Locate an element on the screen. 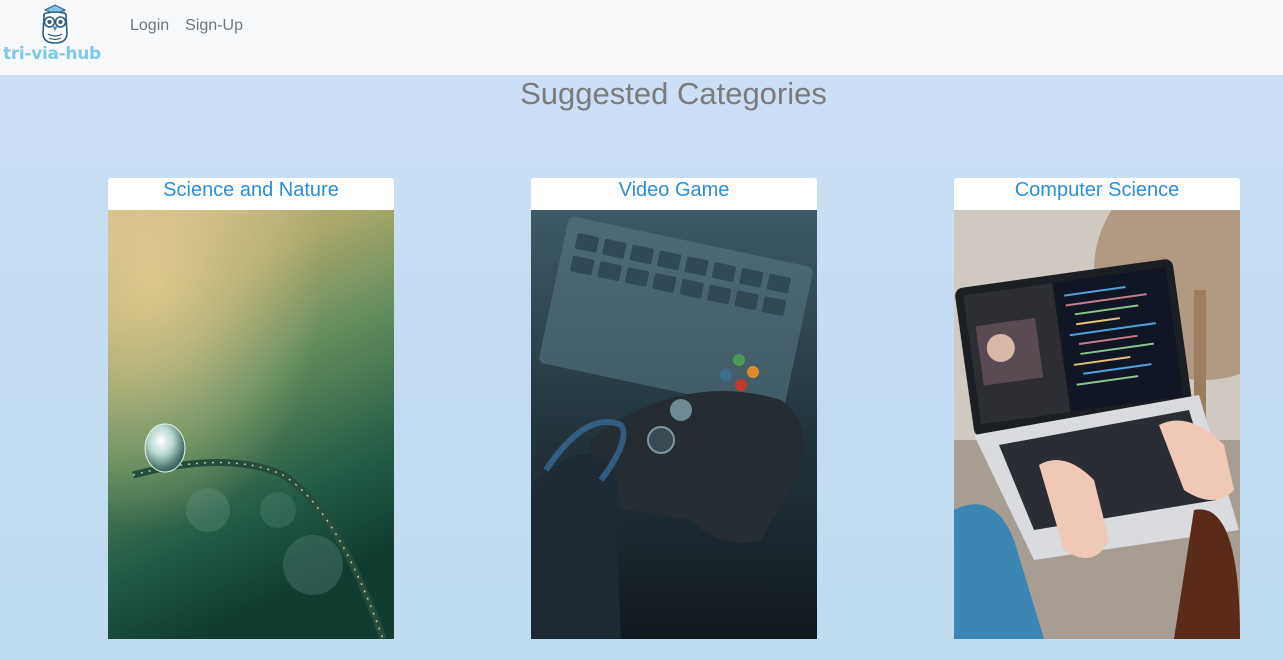 The height and width of the screenshot is (659, 1283). page-title: Suggested Categories is located at coordinates (673, 93).